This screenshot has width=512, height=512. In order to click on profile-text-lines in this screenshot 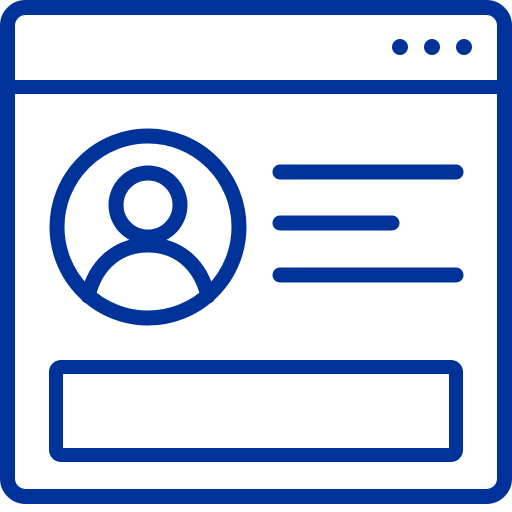, I will do `click(368, 223)`.